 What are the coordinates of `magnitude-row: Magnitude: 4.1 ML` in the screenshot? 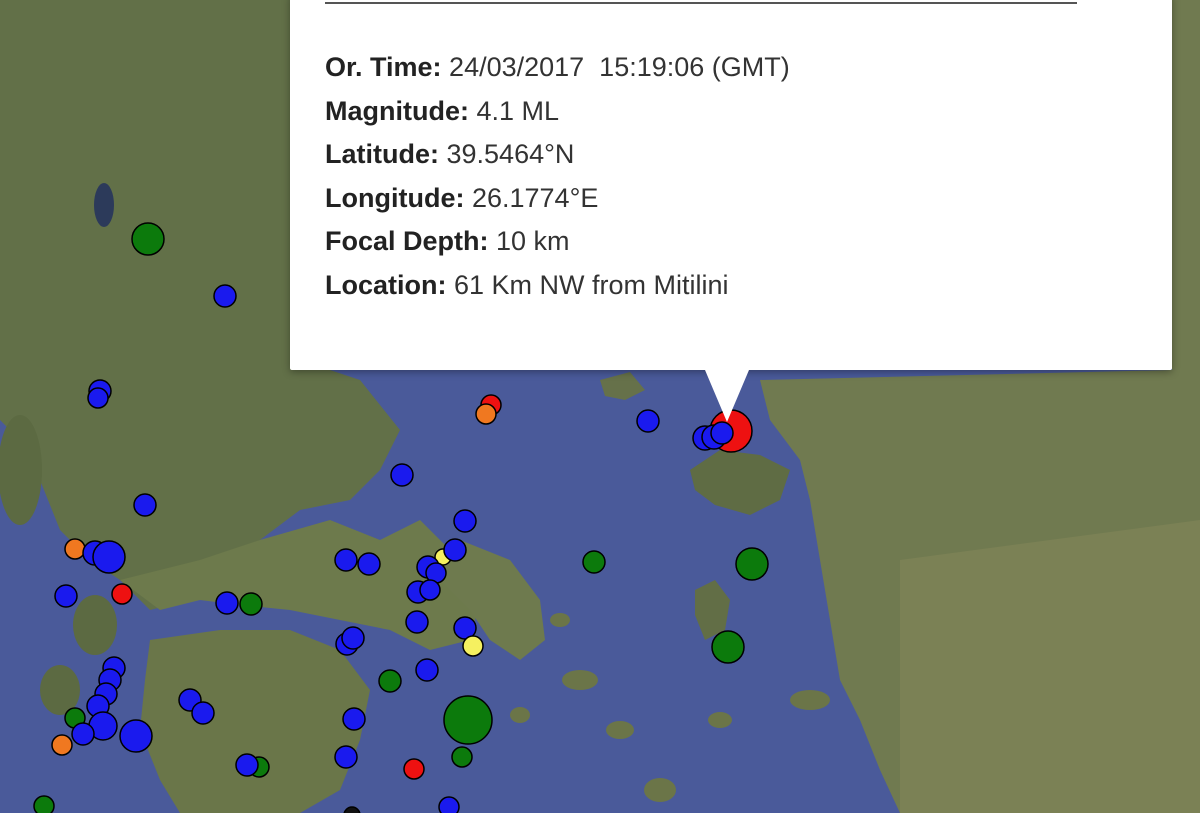 It's located at (442, 110).